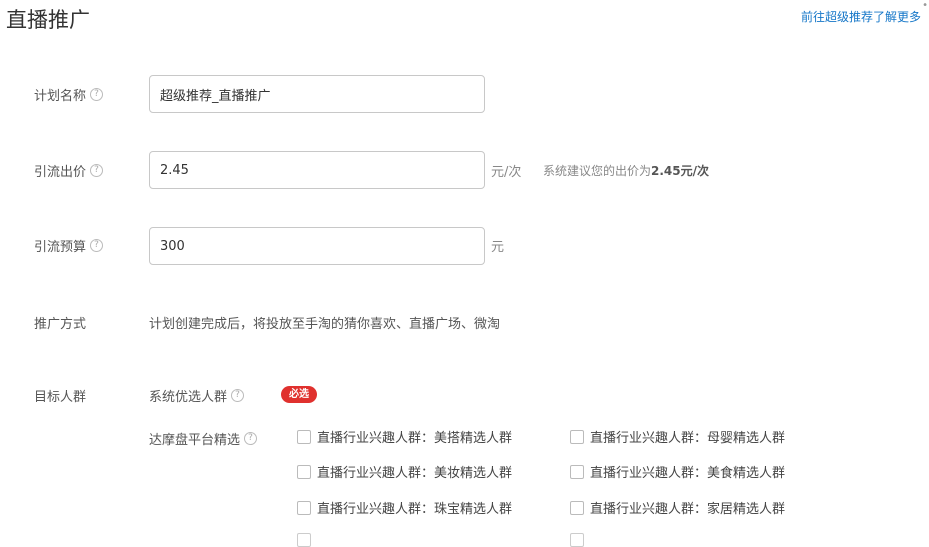 The image size is (929, 547). I want to click on budget-label-row: 引流预算 ?, so click(69, 245).